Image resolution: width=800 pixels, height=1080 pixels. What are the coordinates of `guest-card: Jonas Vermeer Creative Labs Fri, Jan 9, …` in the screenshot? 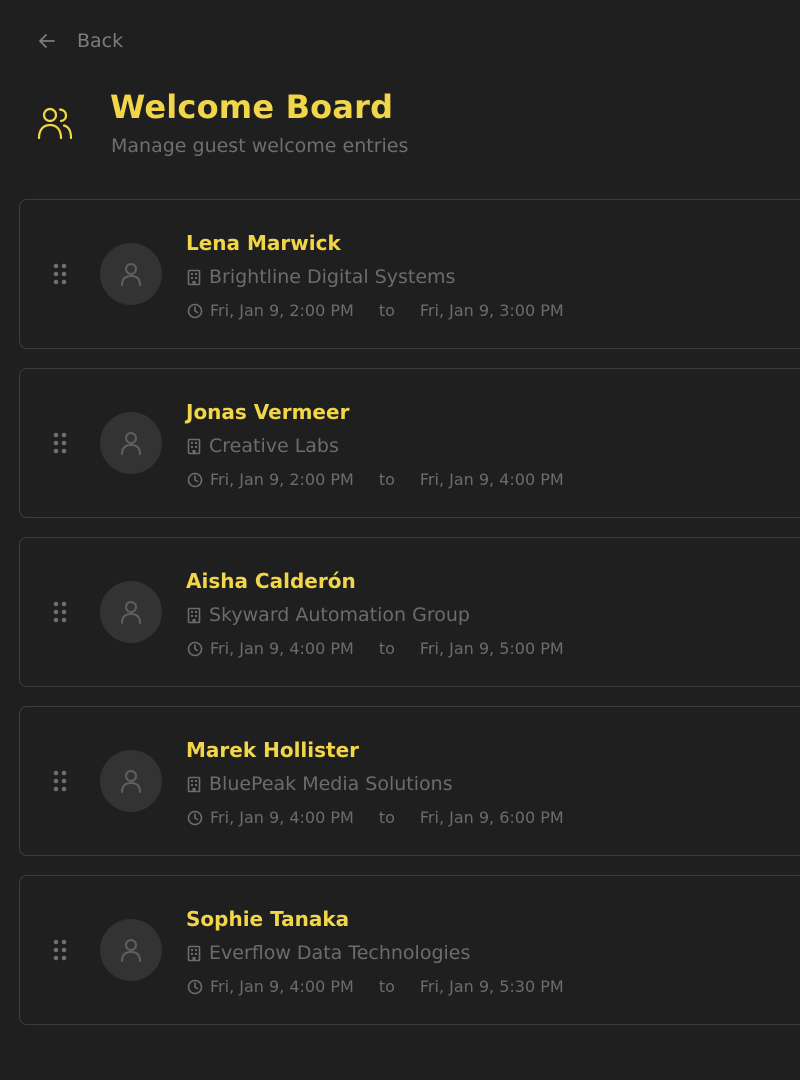 It's located at (409, 443).